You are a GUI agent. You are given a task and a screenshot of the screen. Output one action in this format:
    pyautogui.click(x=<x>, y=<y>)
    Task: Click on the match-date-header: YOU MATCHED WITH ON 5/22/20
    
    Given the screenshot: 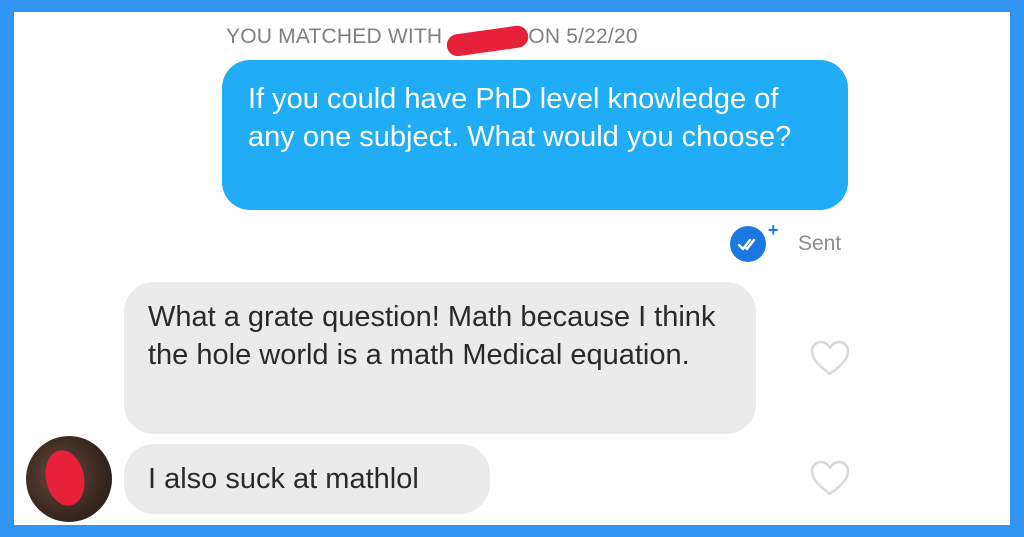 What is the action you would take?
    pyautogui.click(x=456, y=40)
    